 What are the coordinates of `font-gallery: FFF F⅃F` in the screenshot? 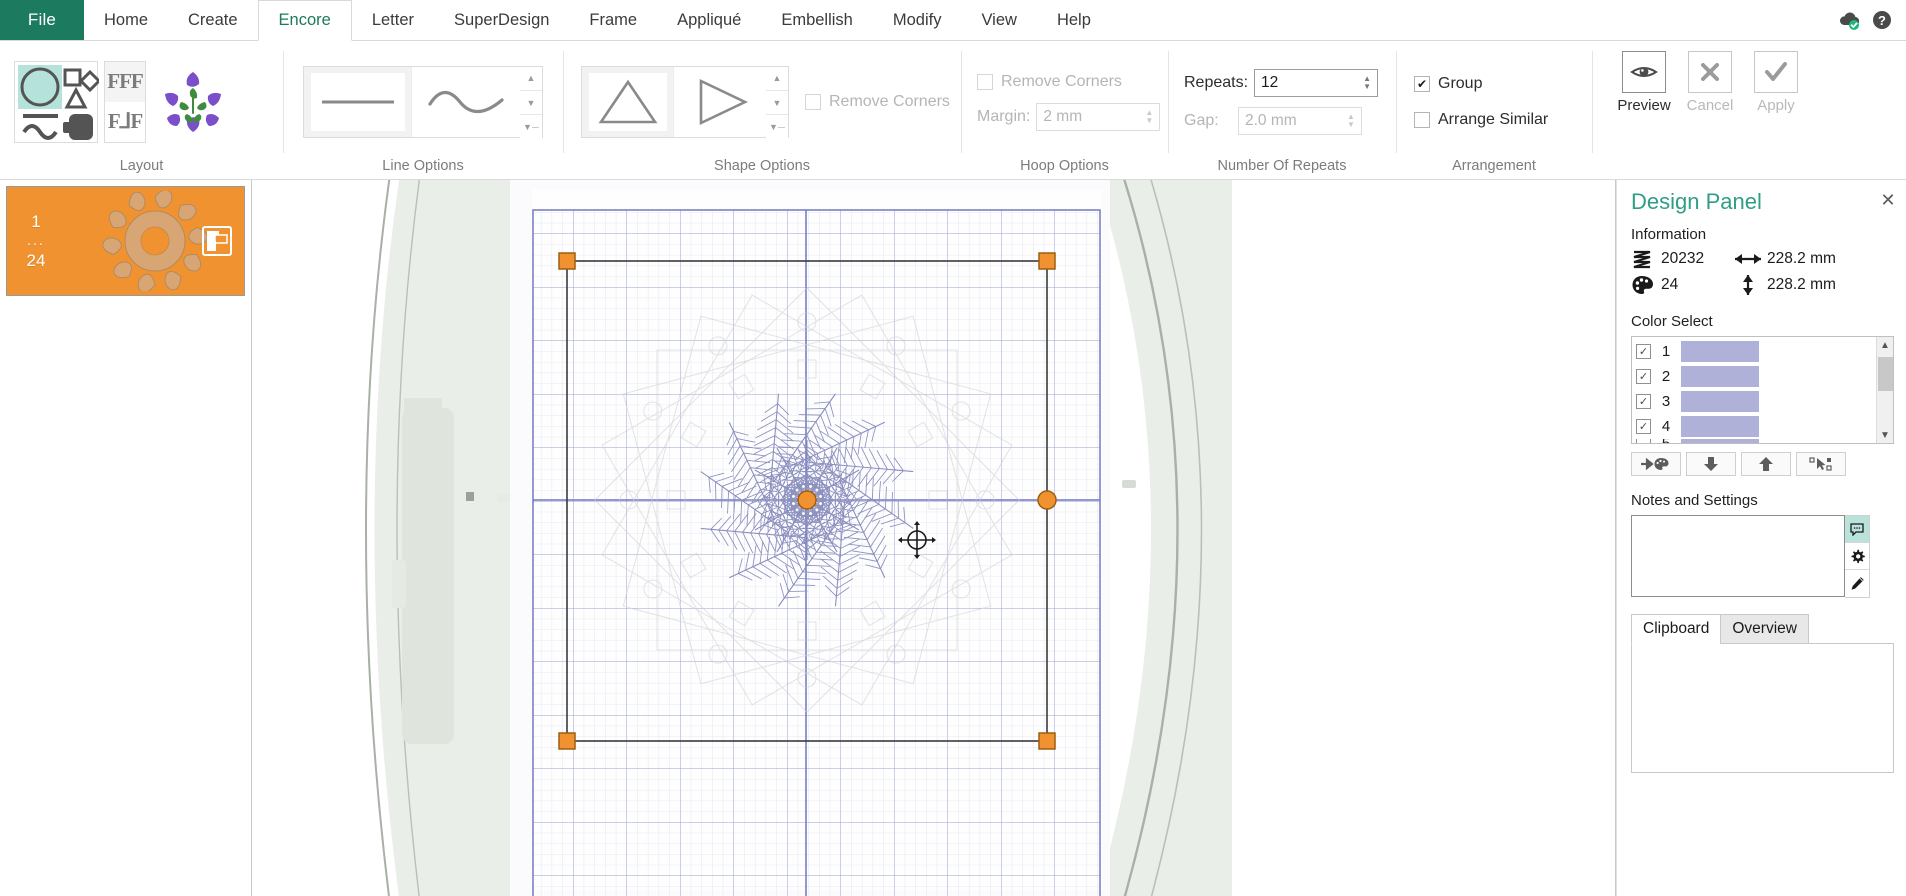 It's located at (125, 101).